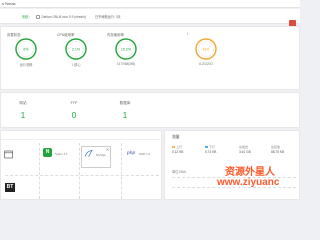 The height and width of the screenshot is (240, 320). I want to click on php-icon: php, so click(131, 152).